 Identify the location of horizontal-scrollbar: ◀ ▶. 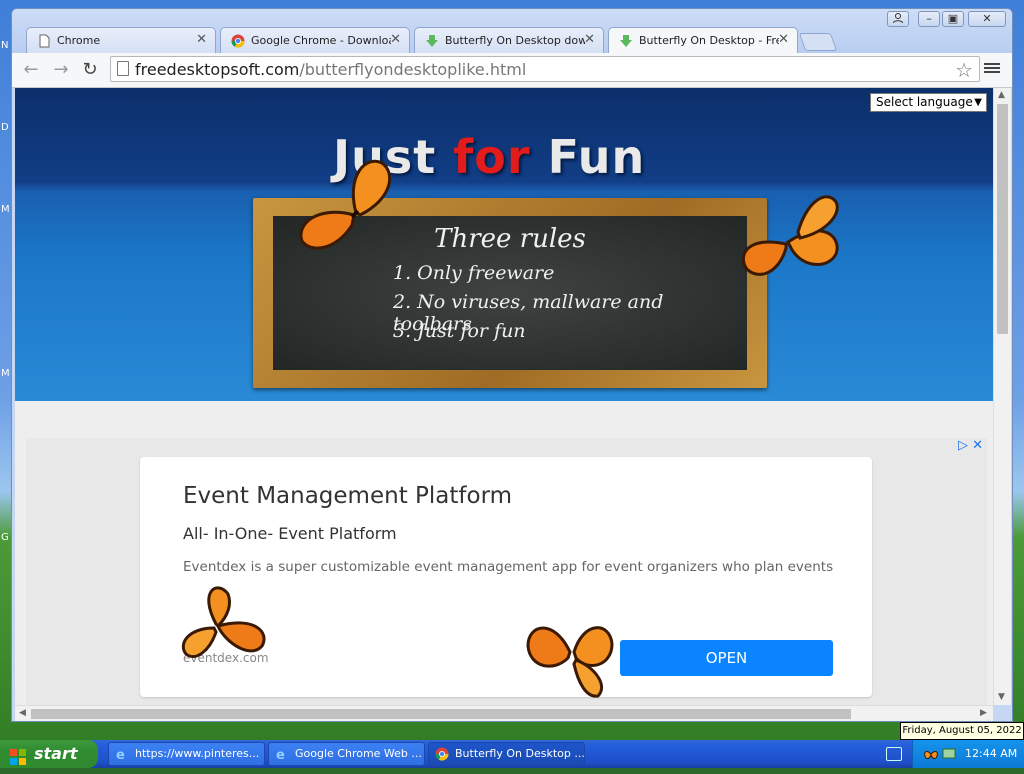
(504, 713).